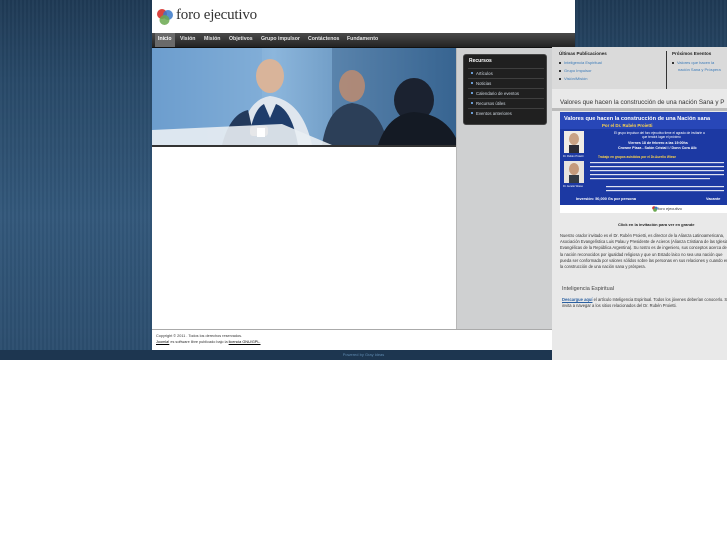 Image resolution: width=727 pixels, height=545 pixels. I want to click on footer-divider, so click(363, 329).